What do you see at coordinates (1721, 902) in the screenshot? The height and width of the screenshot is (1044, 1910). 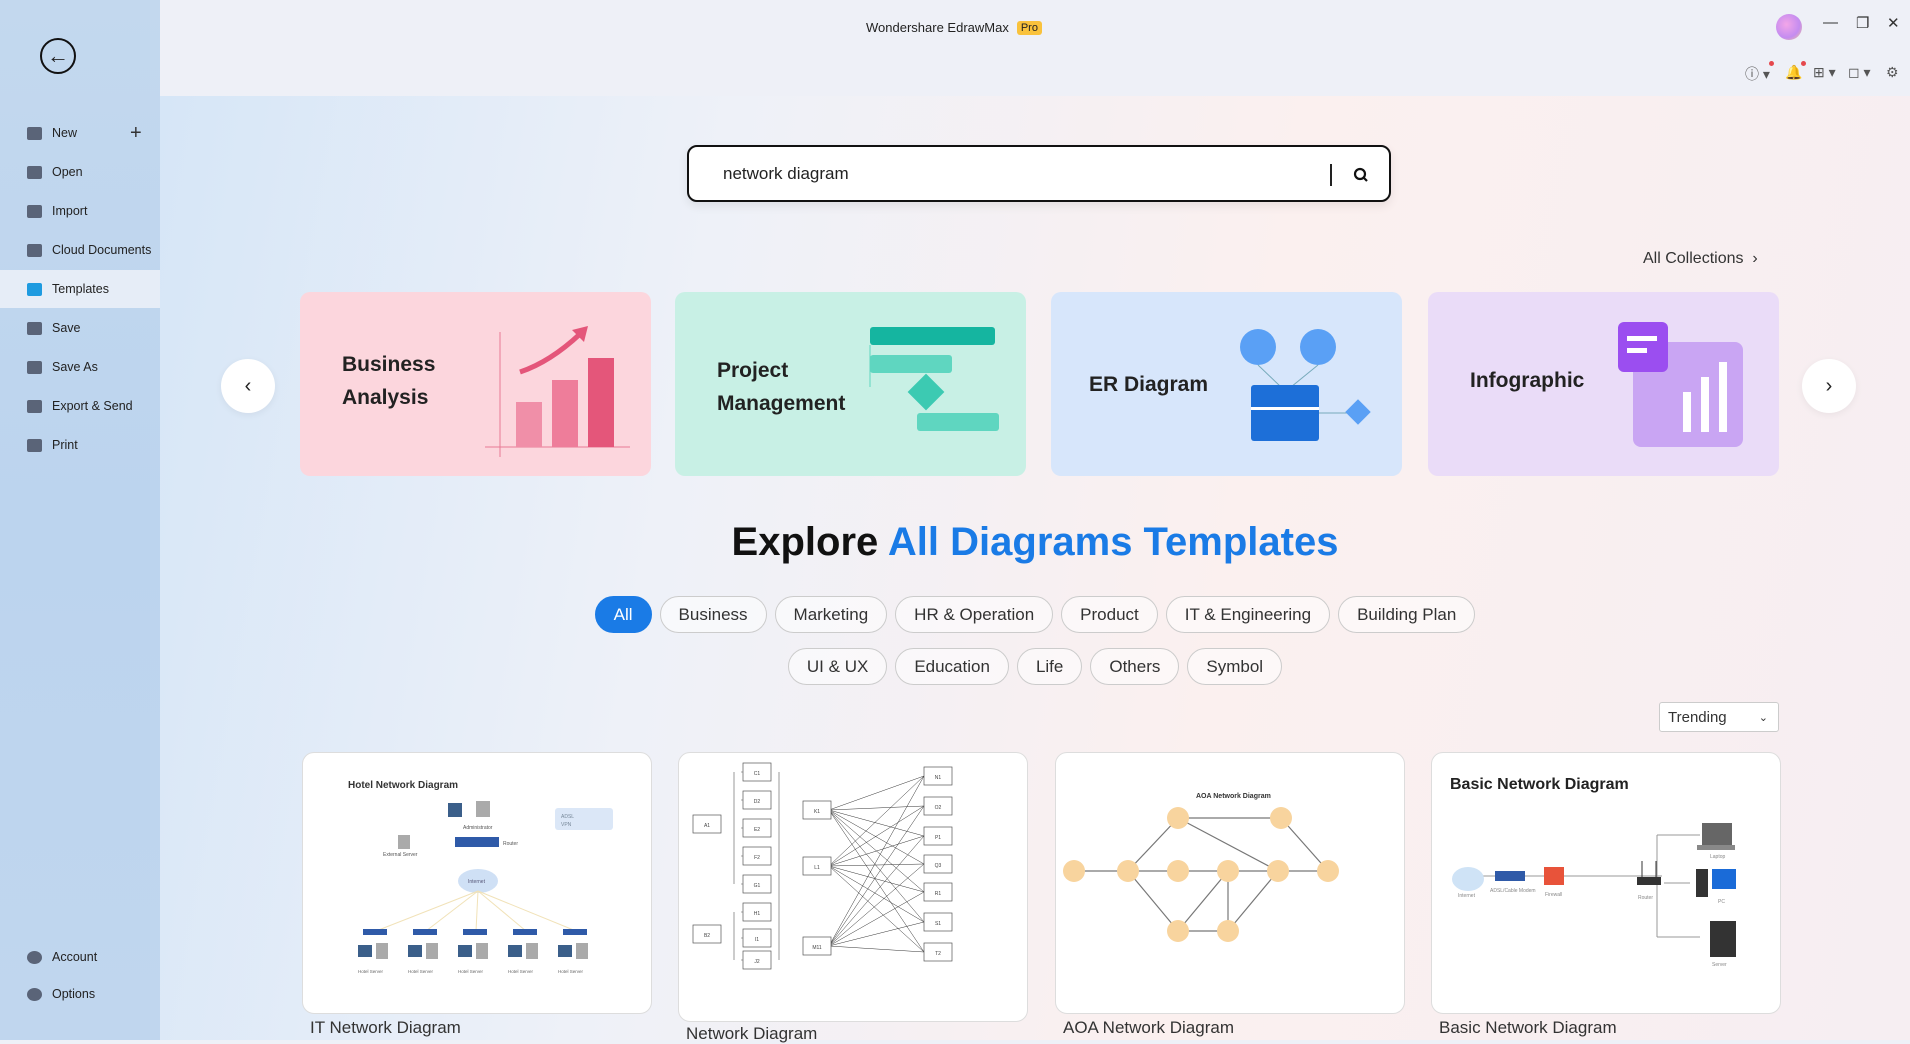 I see `svg-text: PC` at bounding box center [1721, 902].